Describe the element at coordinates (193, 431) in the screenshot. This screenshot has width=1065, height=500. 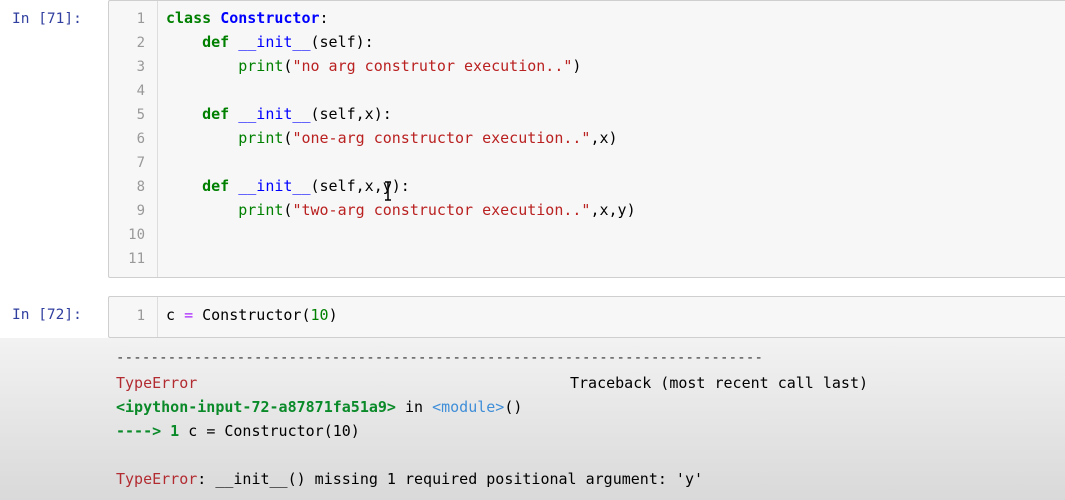
I see `arrow-code-var: c` at that location.